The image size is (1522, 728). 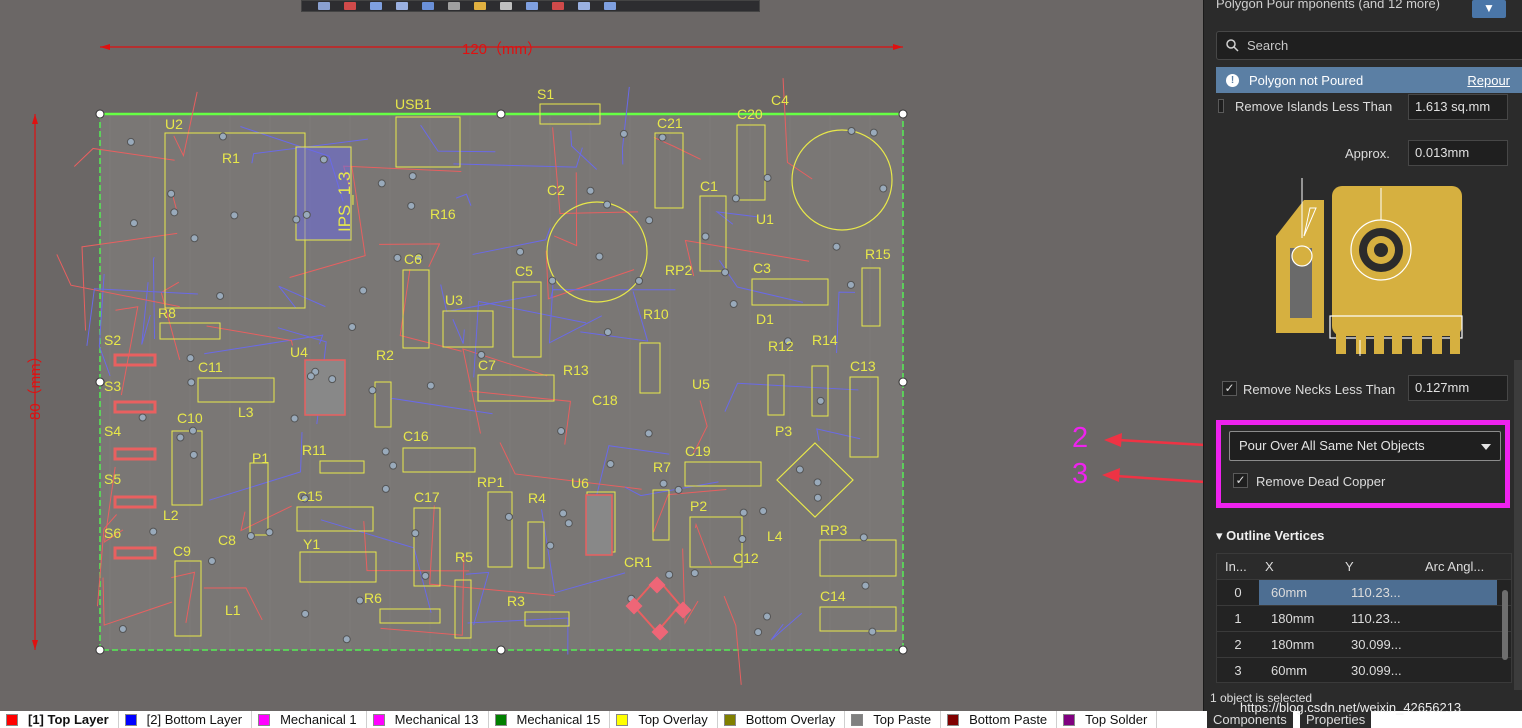 I want to click on designator-label: R14, so click(x=825, y=340).